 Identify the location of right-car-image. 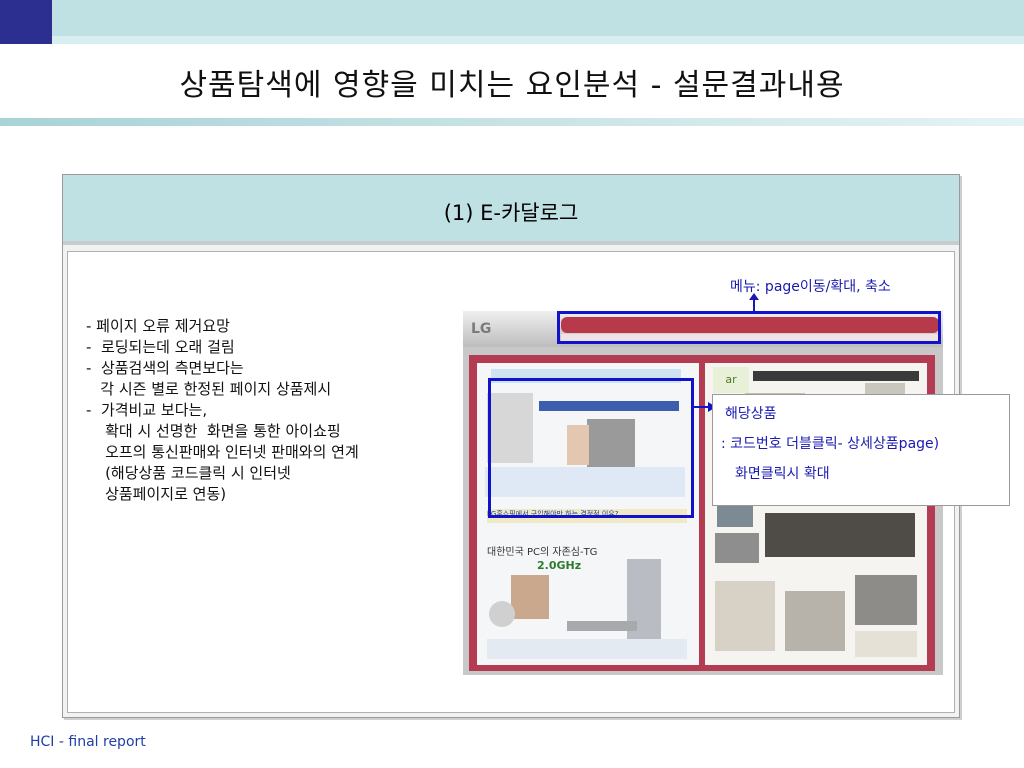
(737, 548).